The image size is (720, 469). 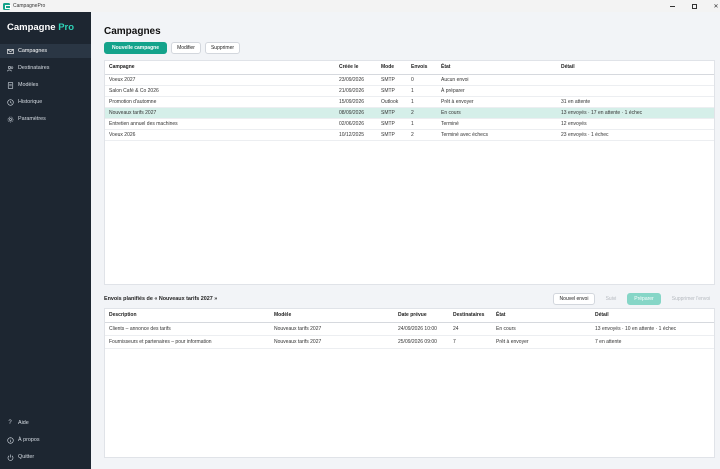 What do you see at coordinates (356, 102) in the screenshot?
I see `cell-created: 15/09/2026` at bounding box center [356, 102].